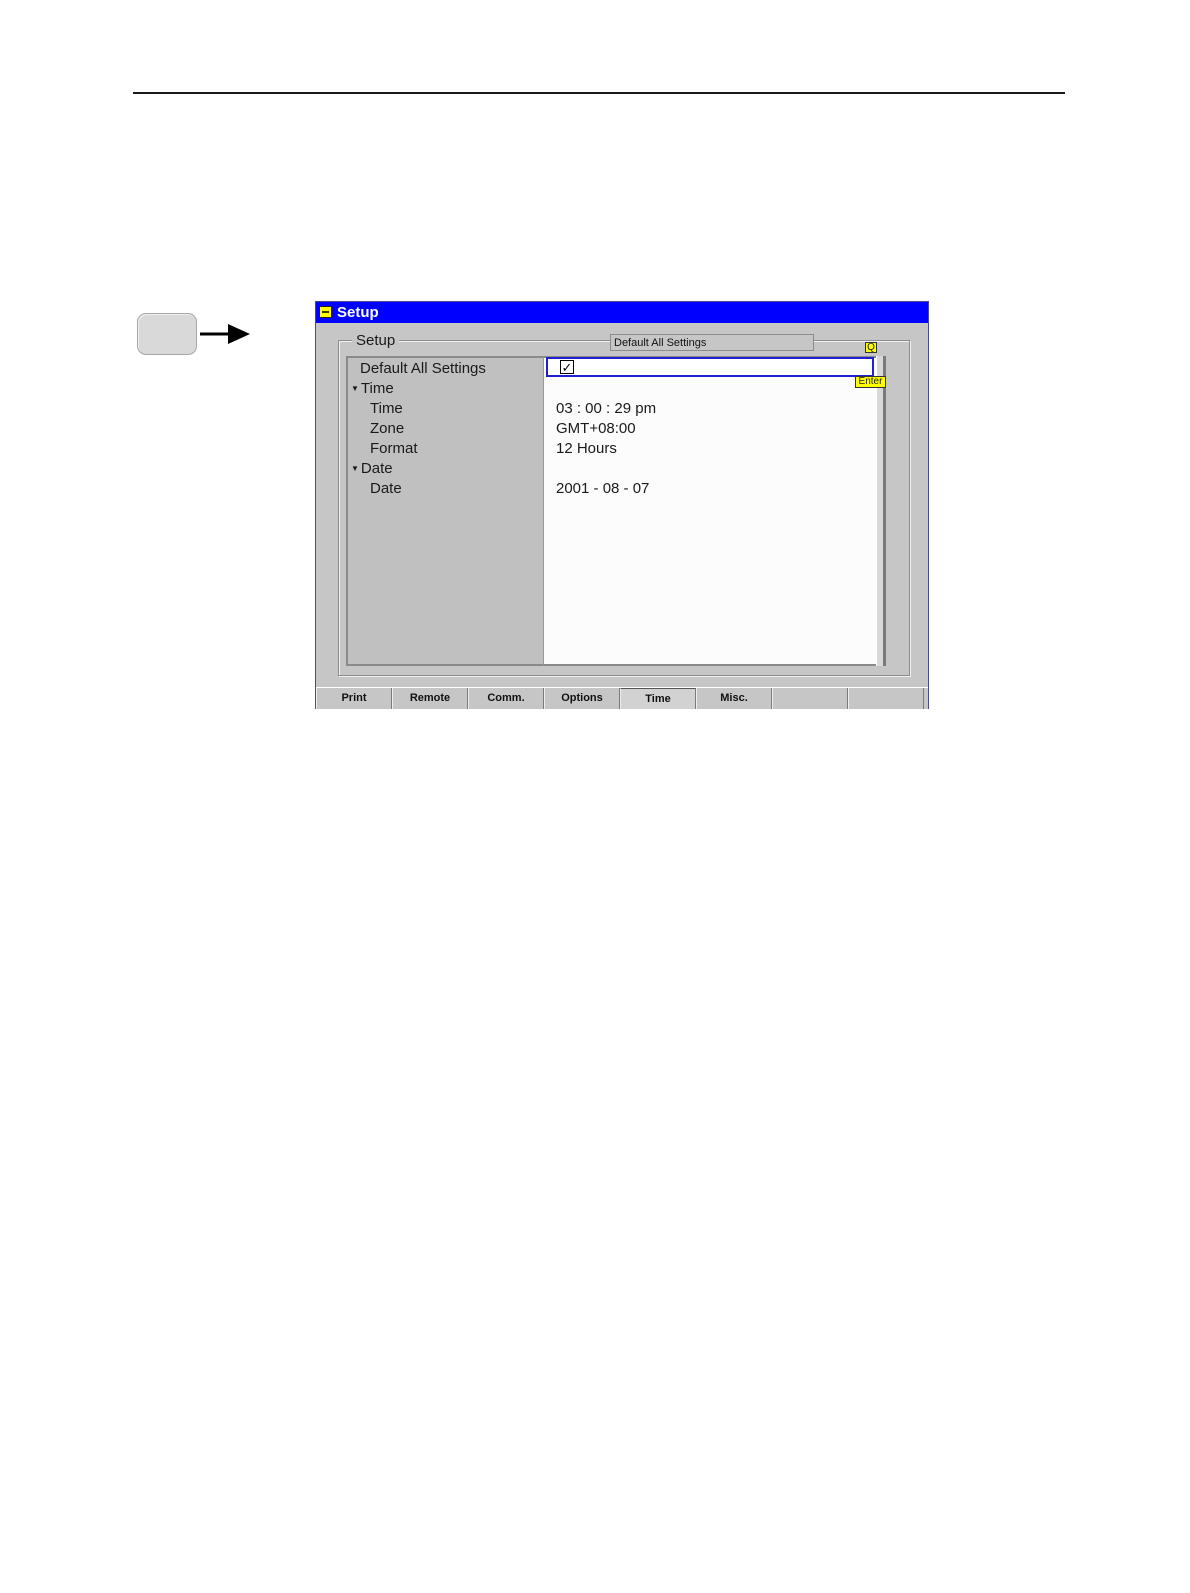 This screenshot has height=1593, width=1190. I want to click on date-value: 2001 - 08 - 07, so click(602, 489).